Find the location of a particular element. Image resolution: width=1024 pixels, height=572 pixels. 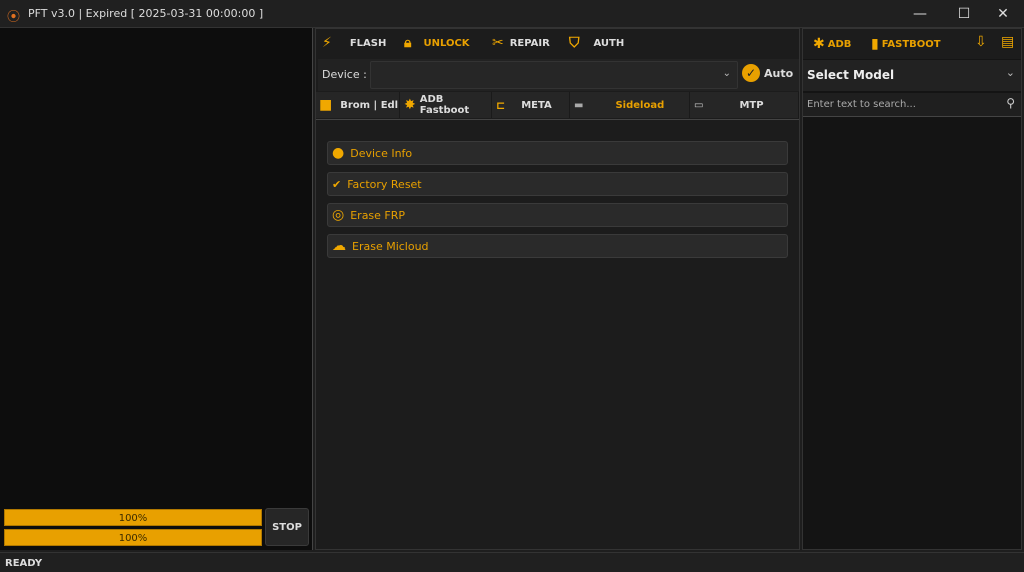

erase-micloud-button: ☁ Erase Micloud is located at coordinates (557, 246).